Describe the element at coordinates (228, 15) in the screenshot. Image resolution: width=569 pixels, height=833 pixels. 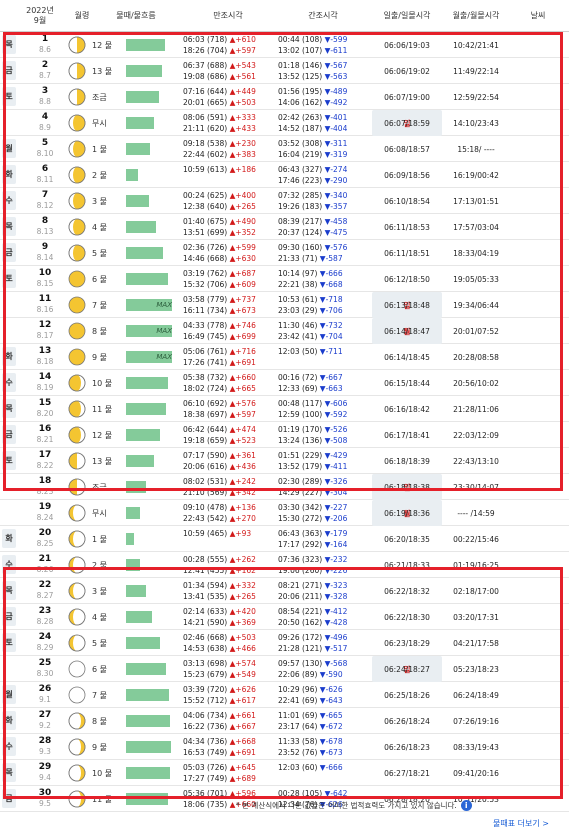
I see `header-high-tide: 만조시각` at that location.